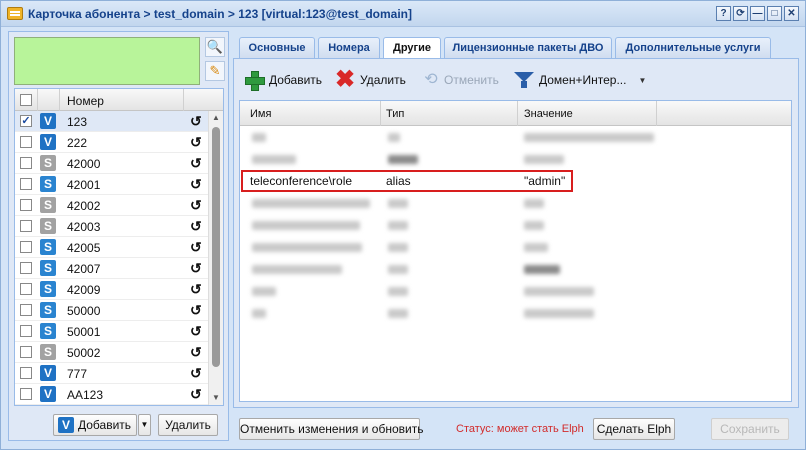 This screenshot has height=450, width=806. What do you see at coordinates (395, 114) in the screenshot?
I see `type-column-header: Тип` at bounding box center [395, 114].